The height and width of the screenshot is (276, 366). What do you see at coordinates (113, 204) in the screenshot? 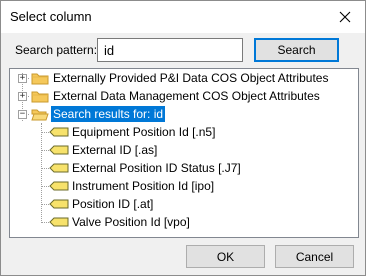
I see `tree-leaf-label: Position ID [.at]` at bounding box center [113, 204].